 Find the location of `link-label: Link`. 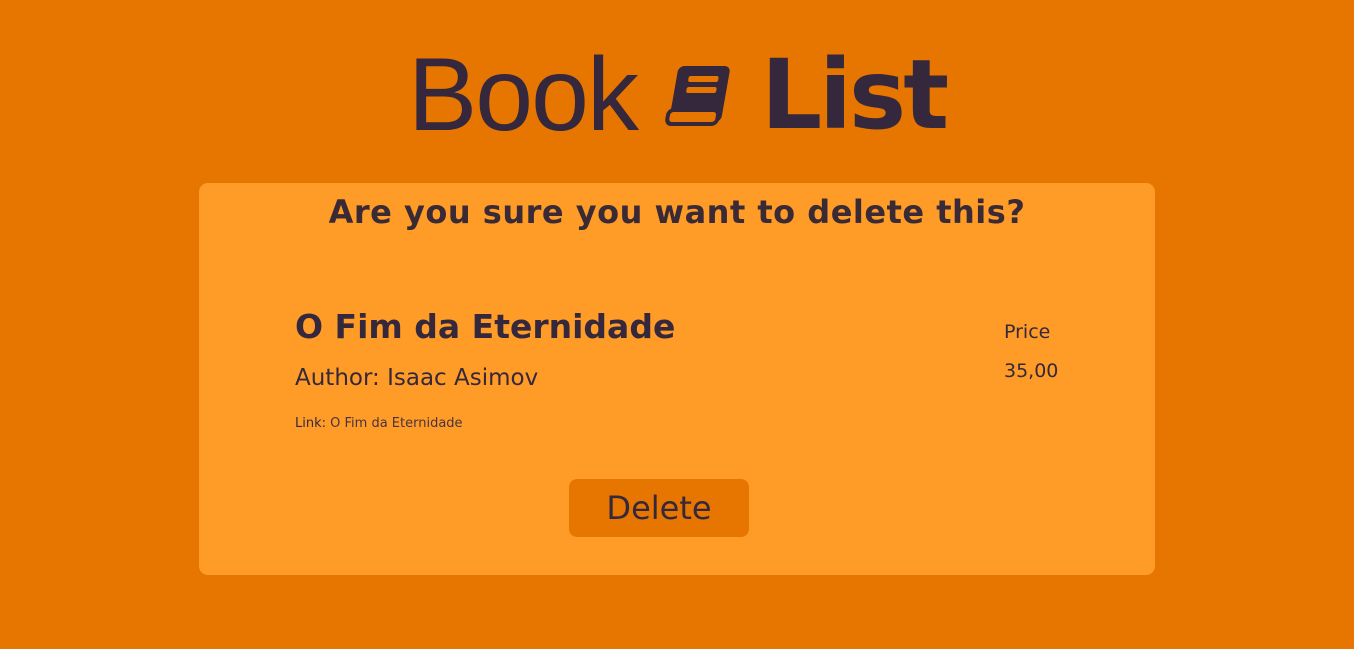

link-label: Link is located at coordinates (308, 423).